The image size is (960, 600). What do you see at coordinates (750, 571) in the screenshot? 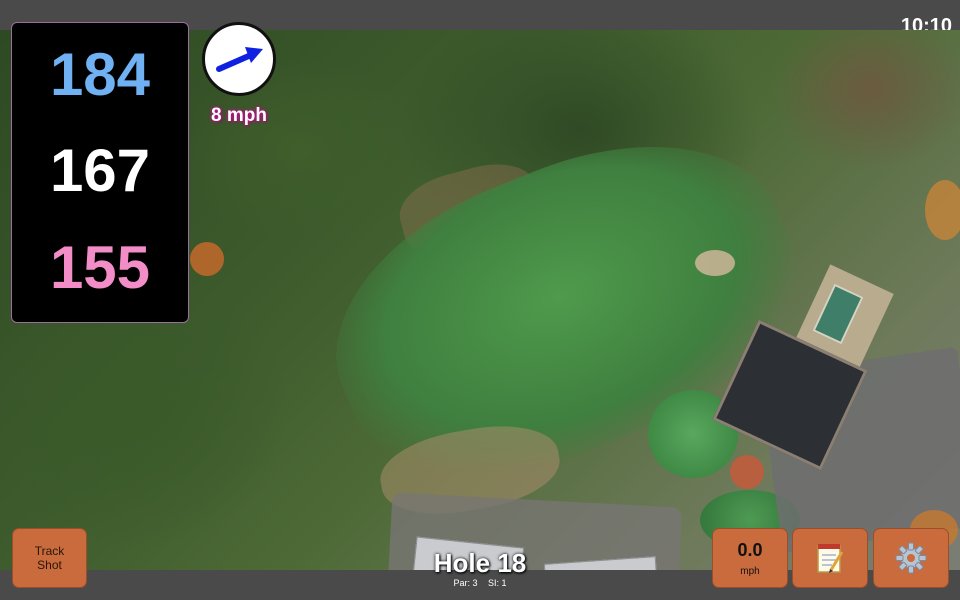
I see `speed-unit: mph` at bounding box center [750, 571].